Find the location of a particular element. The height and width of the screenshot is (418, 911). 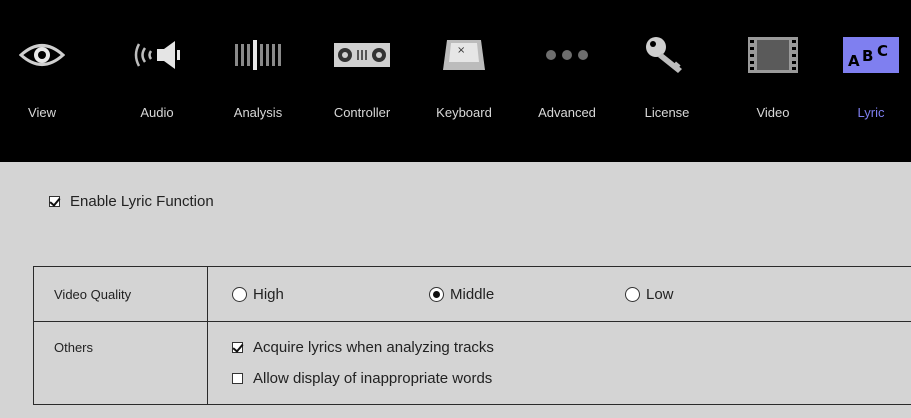

acquire-lyrics-checkbox: Acquire lyrics when analyzing tracks is located at coordinates (363, 347).